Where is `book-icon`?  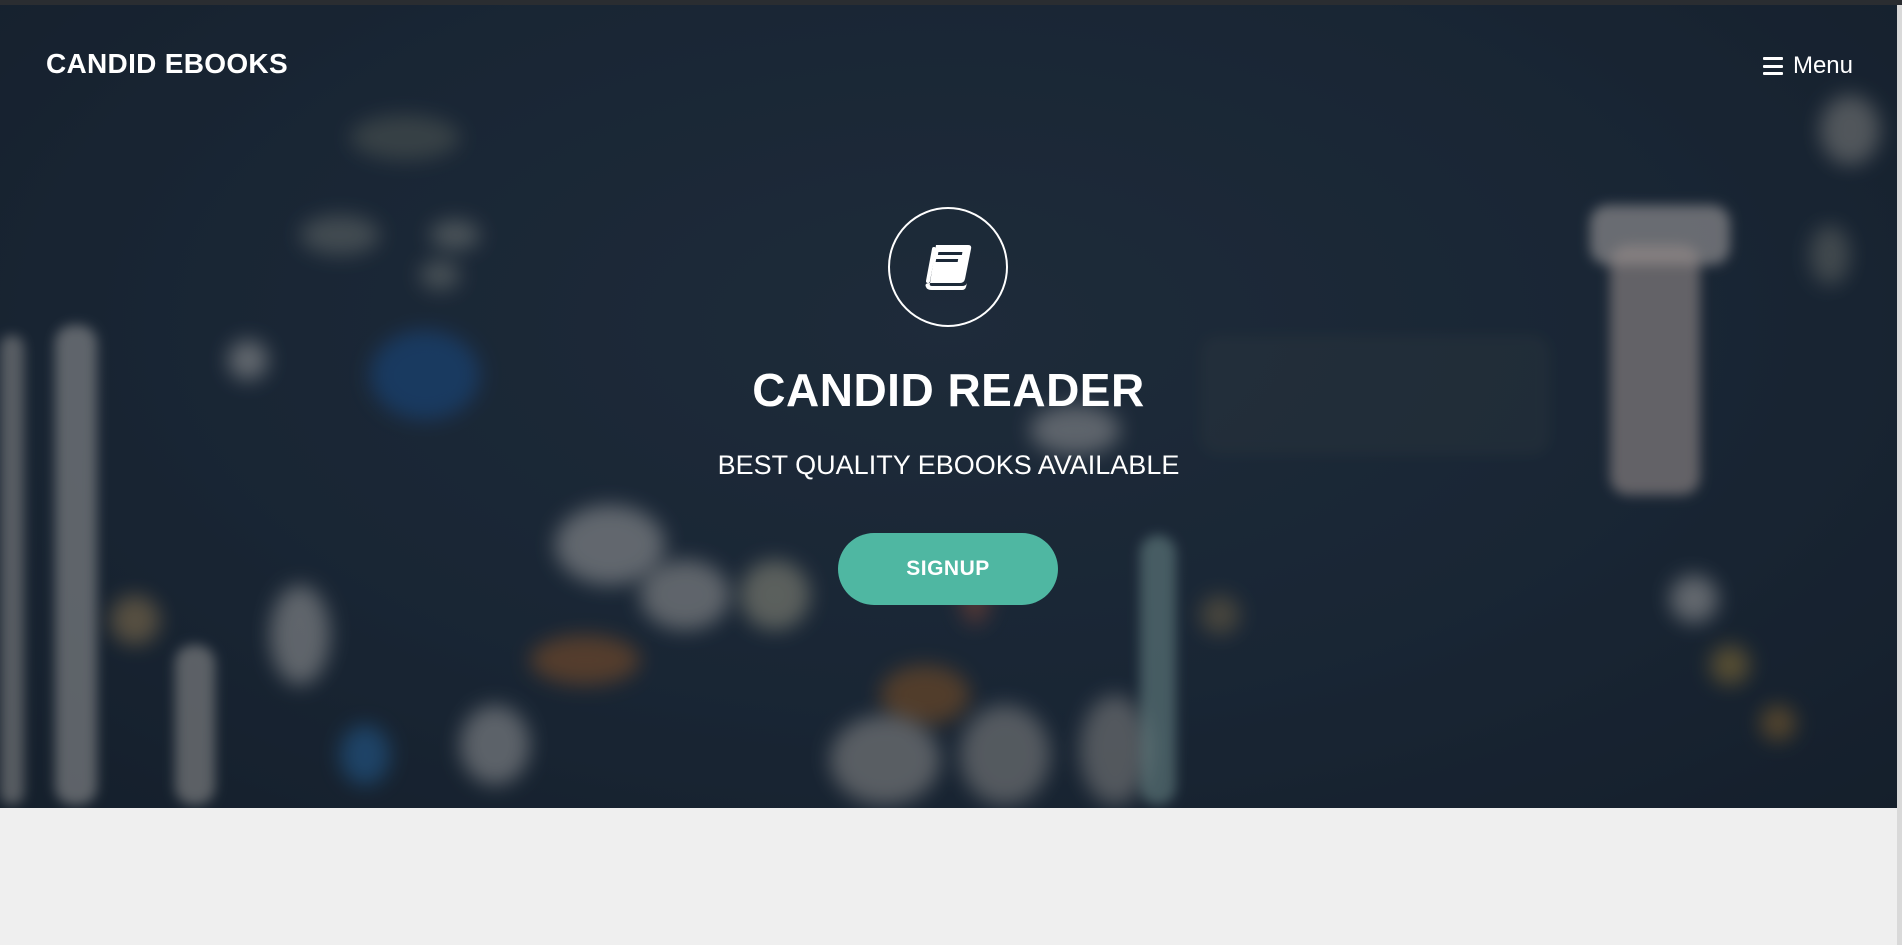
book-icon is located at coordinates (948, 267).